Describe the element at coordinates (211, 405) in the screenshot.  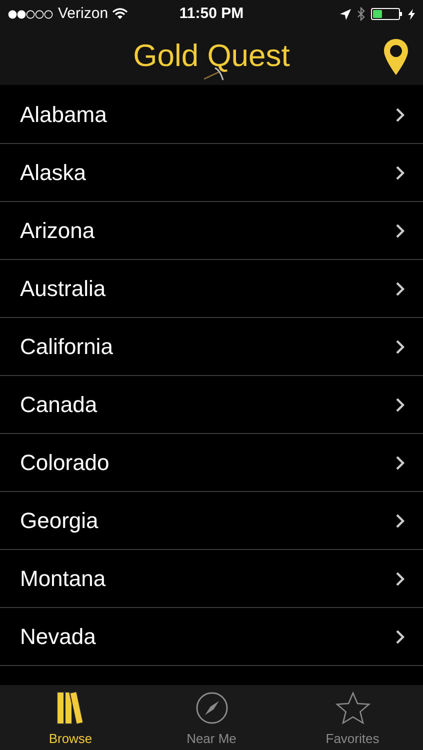
I see `list-row: Canada` at that location.